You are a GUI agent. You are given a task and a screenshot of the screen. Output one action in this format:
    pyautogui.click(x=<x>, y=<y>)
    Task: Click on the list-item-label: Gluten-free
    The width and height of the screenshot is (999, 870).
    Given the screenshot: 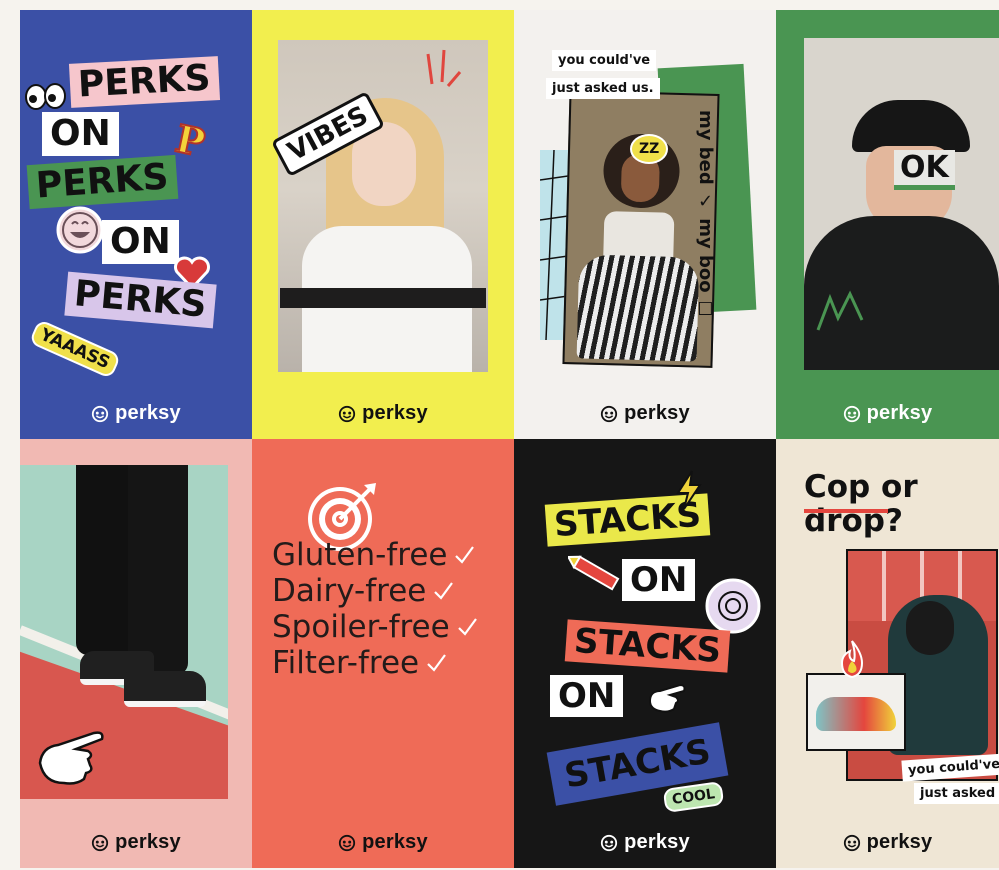 What is the action you would take?
    pyautogui.click(x=360, y=555)
    